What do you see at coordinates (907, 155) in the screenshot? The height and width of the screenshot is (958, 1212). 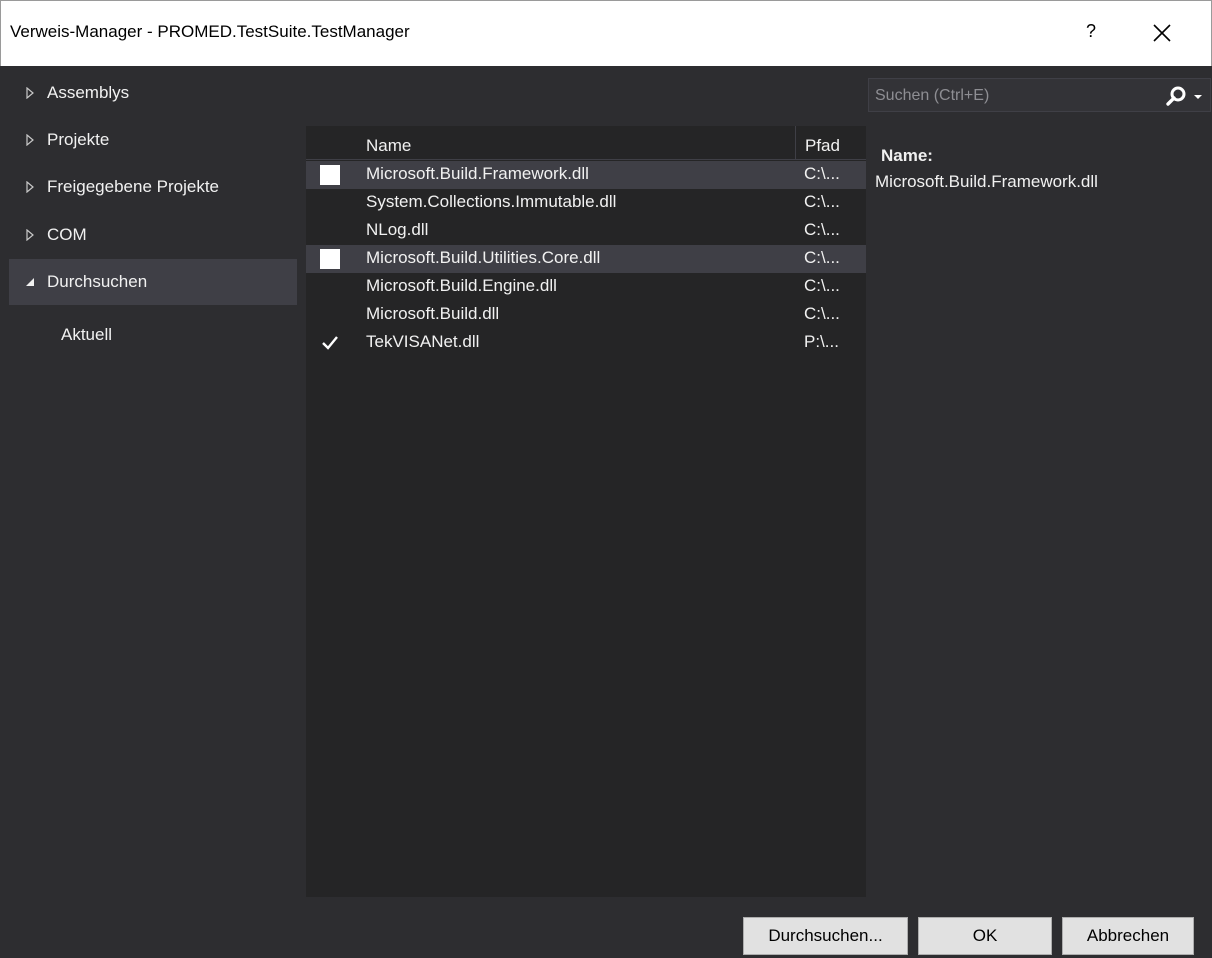 I see `detail-name-label: Name:` at bounding box center [907, 155].